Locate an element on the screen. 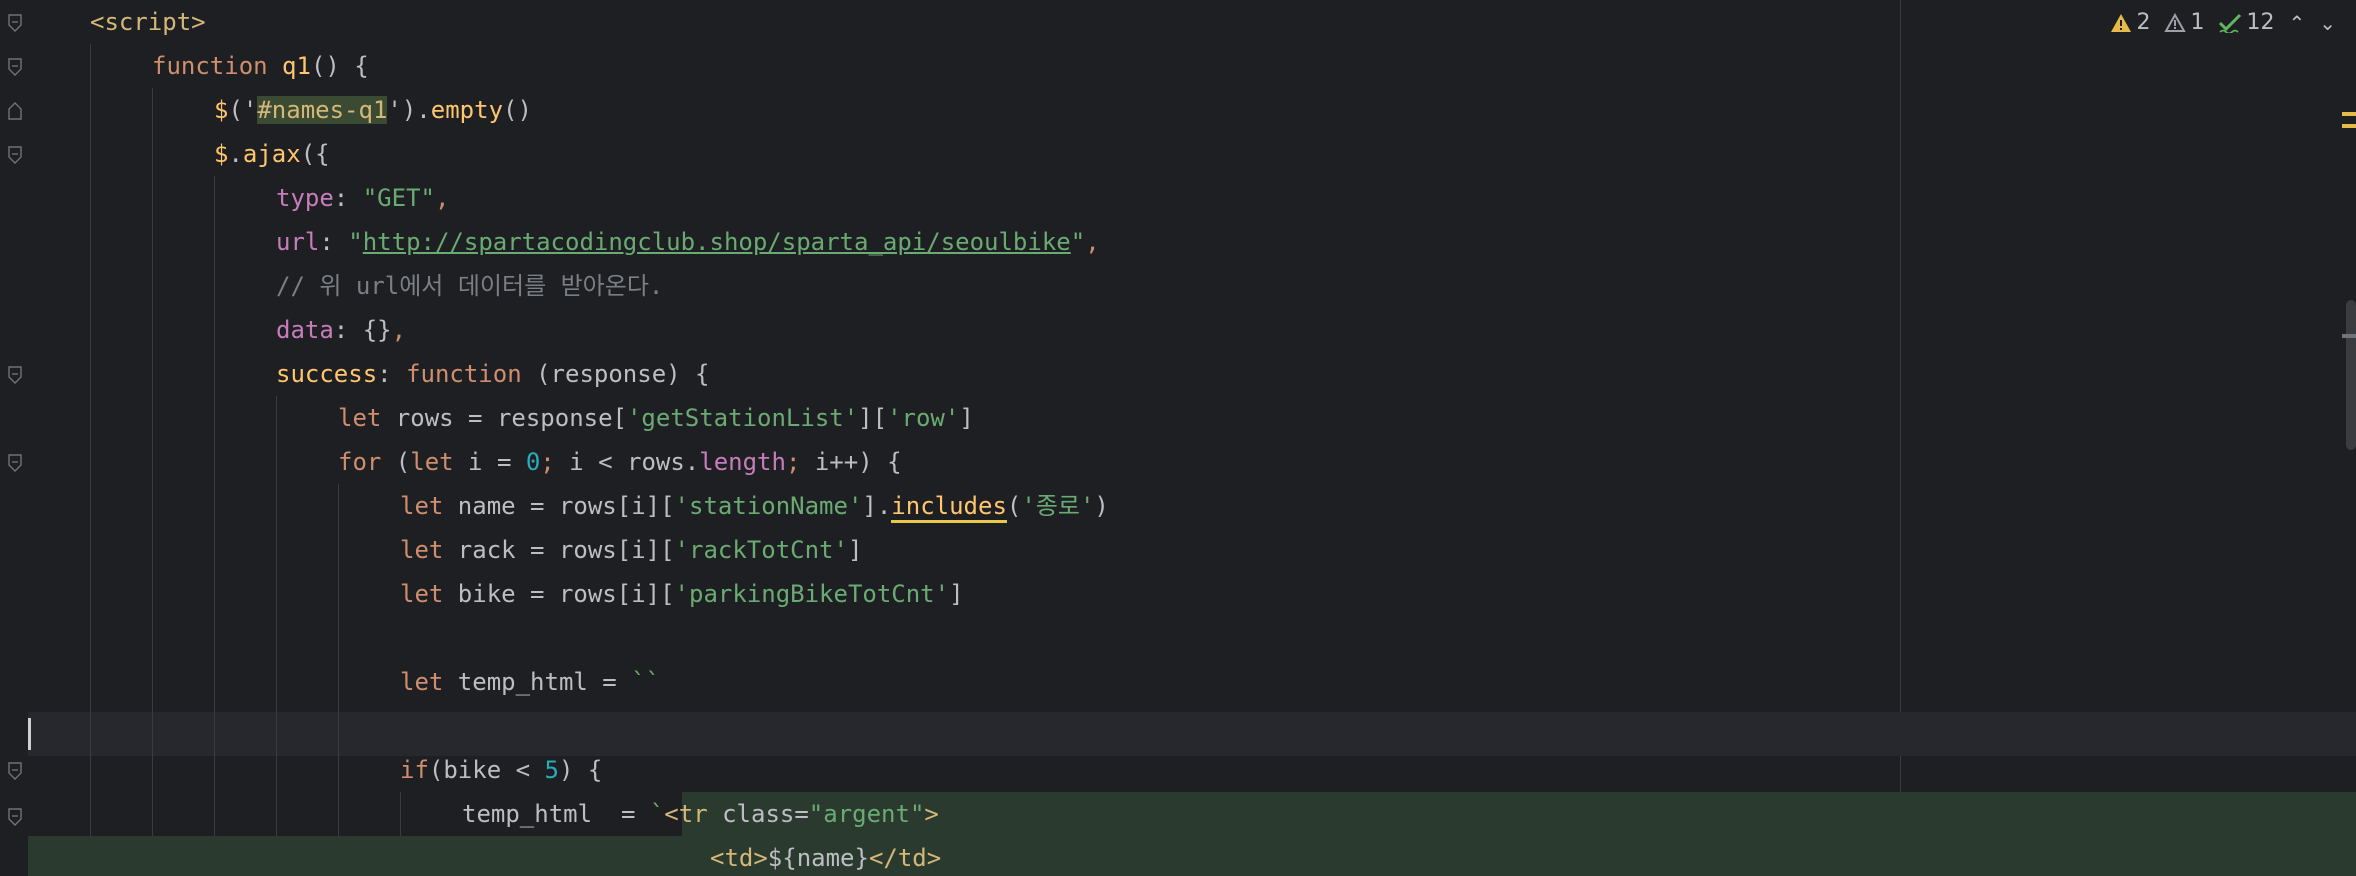 The width and height of the screenshot is (2356, 876). weak-warnings-count: 1 is located at coordinates (2197, 22).